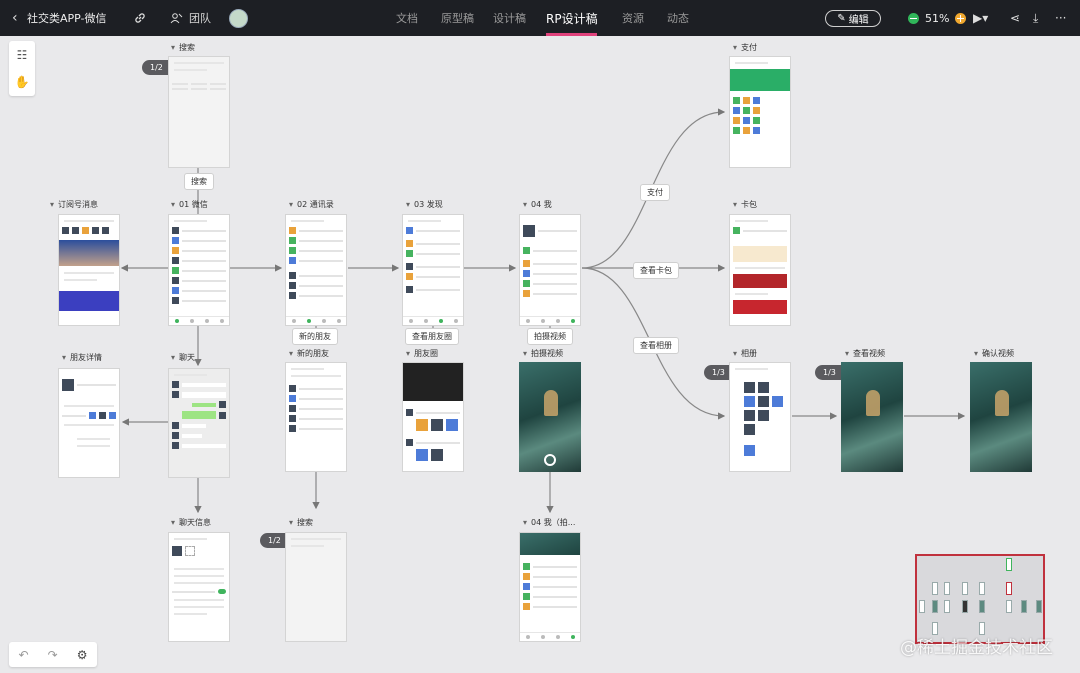  I want to click on screen-label-contacts: ▾ 02 通讯录, so click(311, 204).